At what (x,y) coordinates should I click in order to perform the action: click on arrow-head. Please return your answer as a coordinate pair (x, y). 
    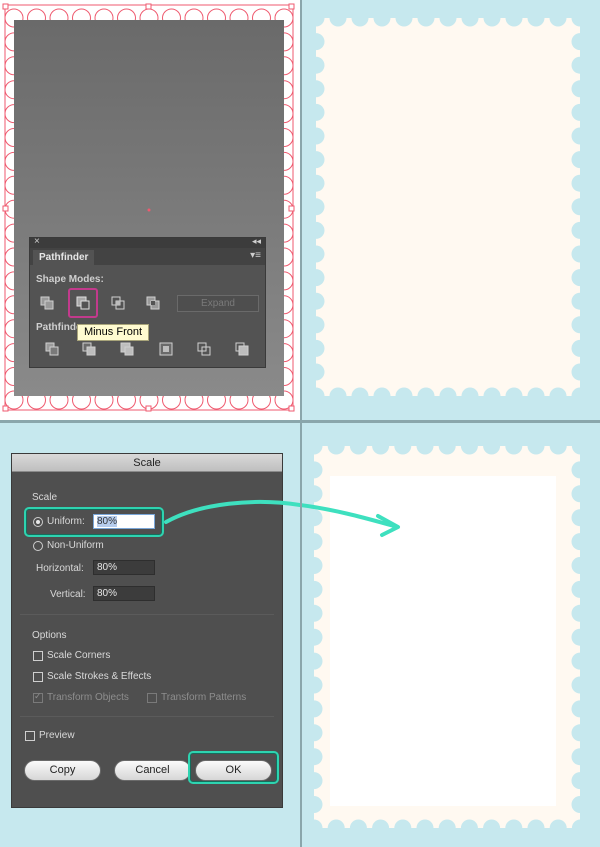
    Looking at the image, I should click on (351, 520).